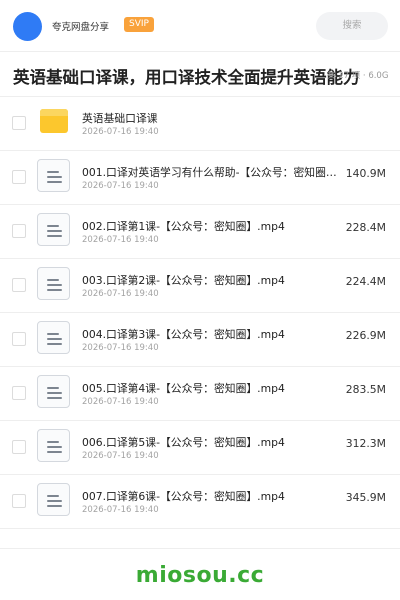 The height and width of the screenshot is (600, 400). I want to click on item-name: 007.口译第6课-【公众号：密知圈】.mp4, so click(183, 496).